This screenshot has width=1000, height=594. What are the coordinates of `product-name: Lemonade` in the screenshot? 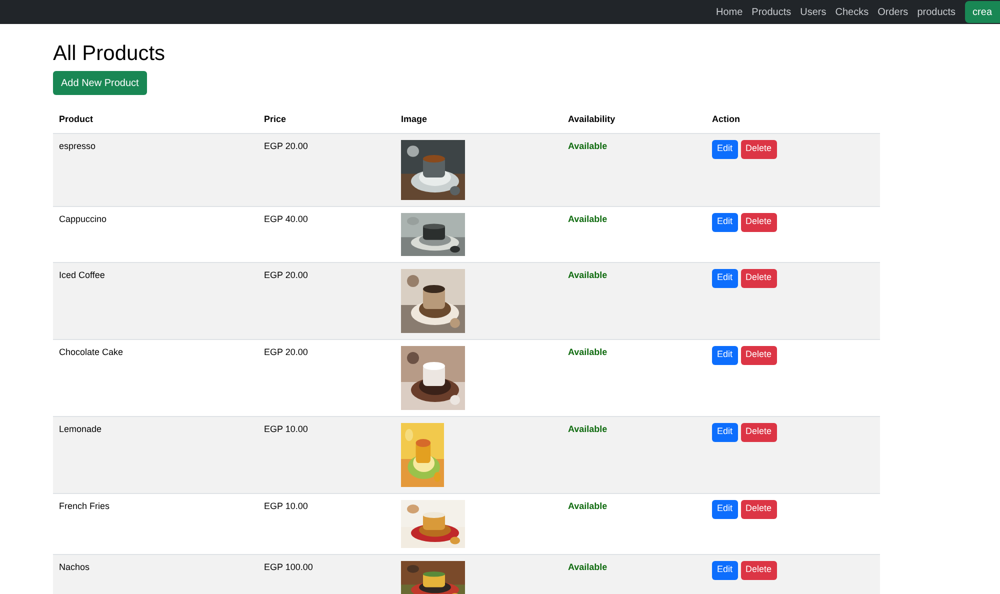 It's located at (80, 429).